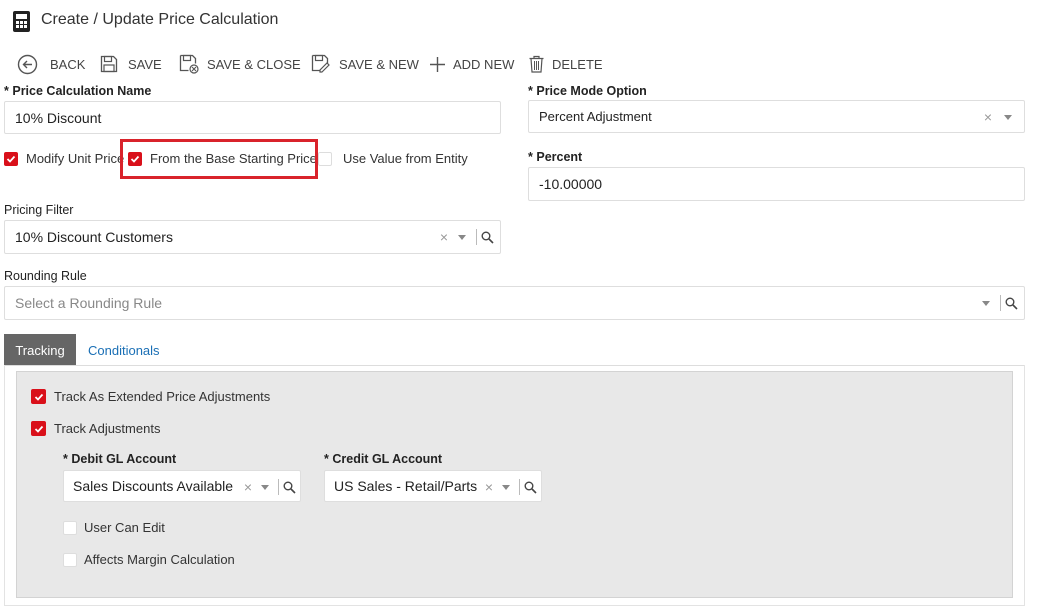 The image size is (1049, 614). Describe the element at coordinates (124, 350) in the screenshot. I see `tab-conditionals: Conditionals` at that location.